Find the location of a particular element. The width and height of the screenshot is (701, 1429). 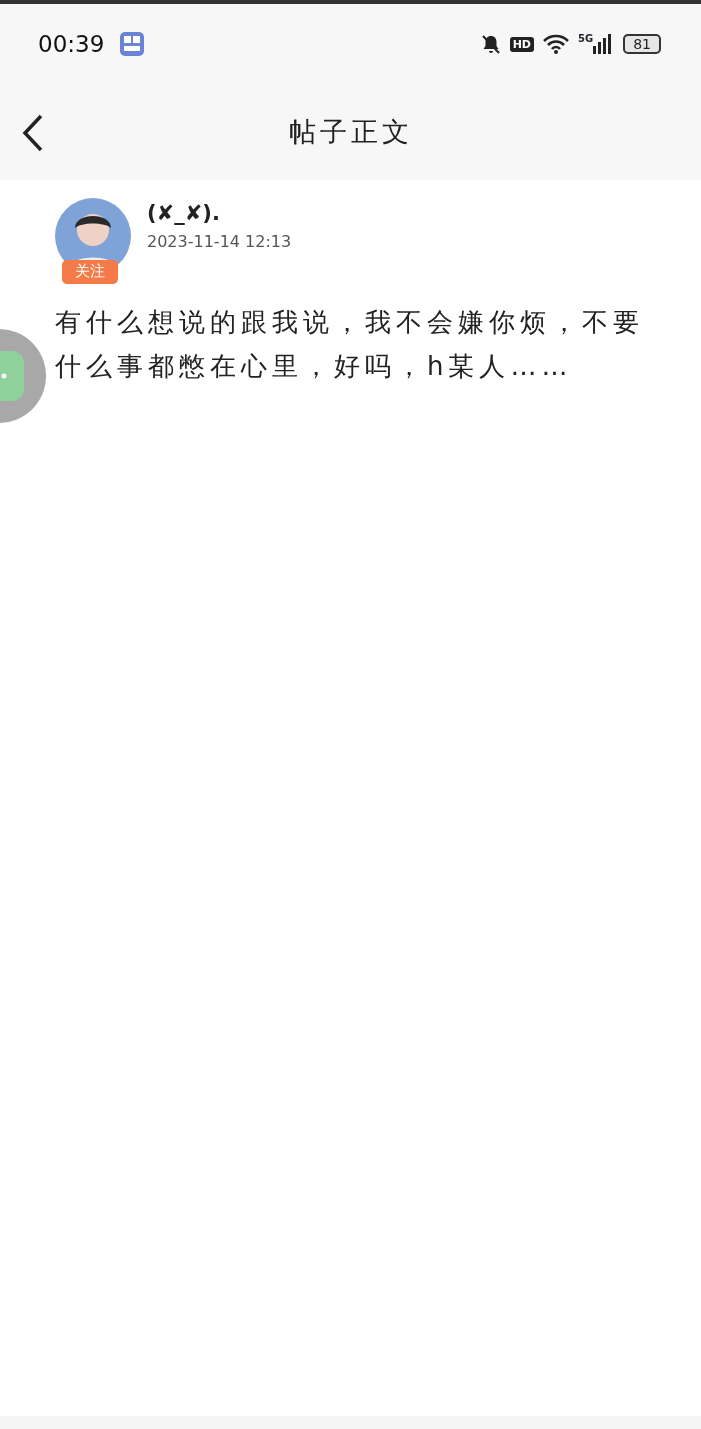

back-icon is located at coordinates (33, 133).